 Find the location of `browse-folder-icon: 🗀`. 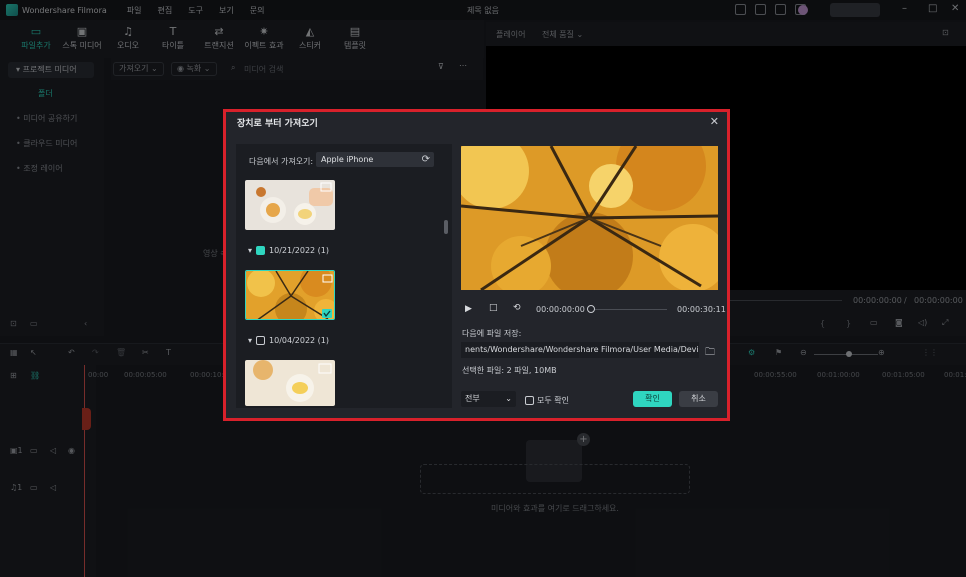

browse-folder-icon: 🗀 is located at coordinates (710, 353).